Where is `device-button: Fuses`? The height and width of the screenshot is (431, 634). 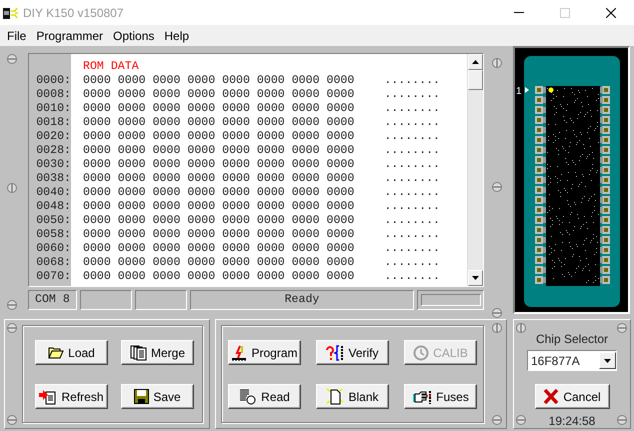
device-button: Fuses is located at coordinates (440, 396).